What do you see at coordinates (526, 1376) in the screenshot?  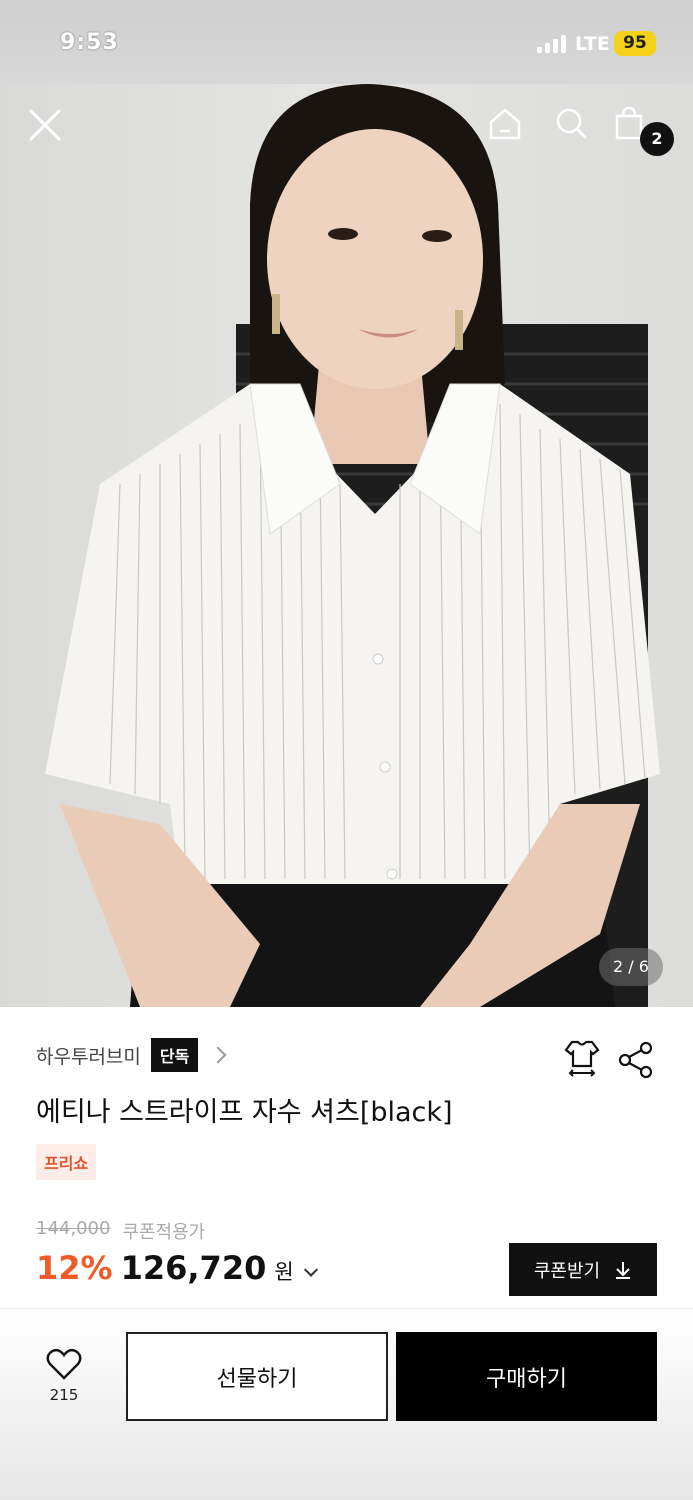 I see `buy-button: 구매하기` at bounding box center [526, 1376].